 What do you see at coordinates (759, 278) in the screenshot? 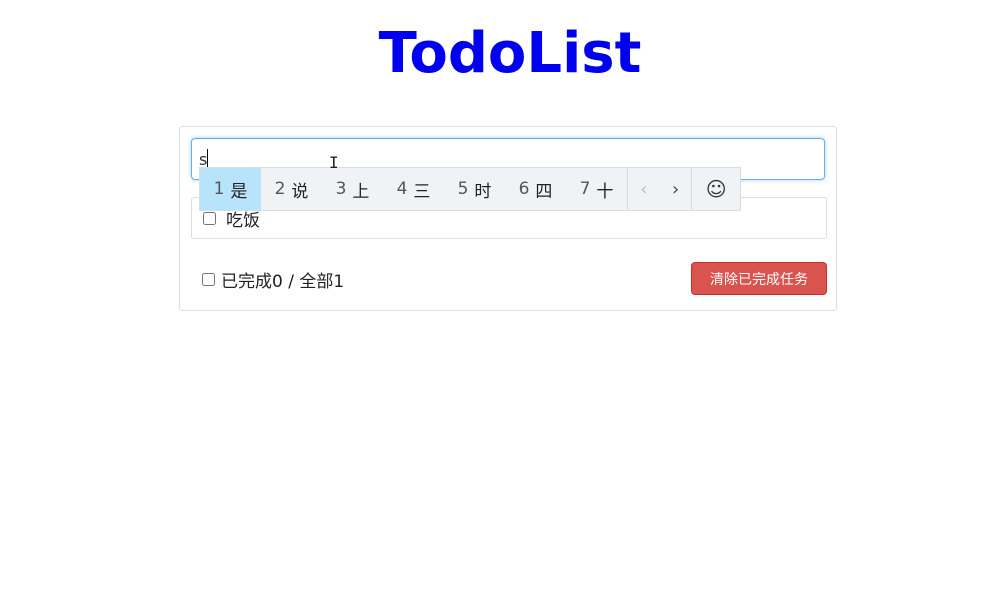
I see `clear-completed-button: 清除已完成任务` at bounding box center [759, 278].